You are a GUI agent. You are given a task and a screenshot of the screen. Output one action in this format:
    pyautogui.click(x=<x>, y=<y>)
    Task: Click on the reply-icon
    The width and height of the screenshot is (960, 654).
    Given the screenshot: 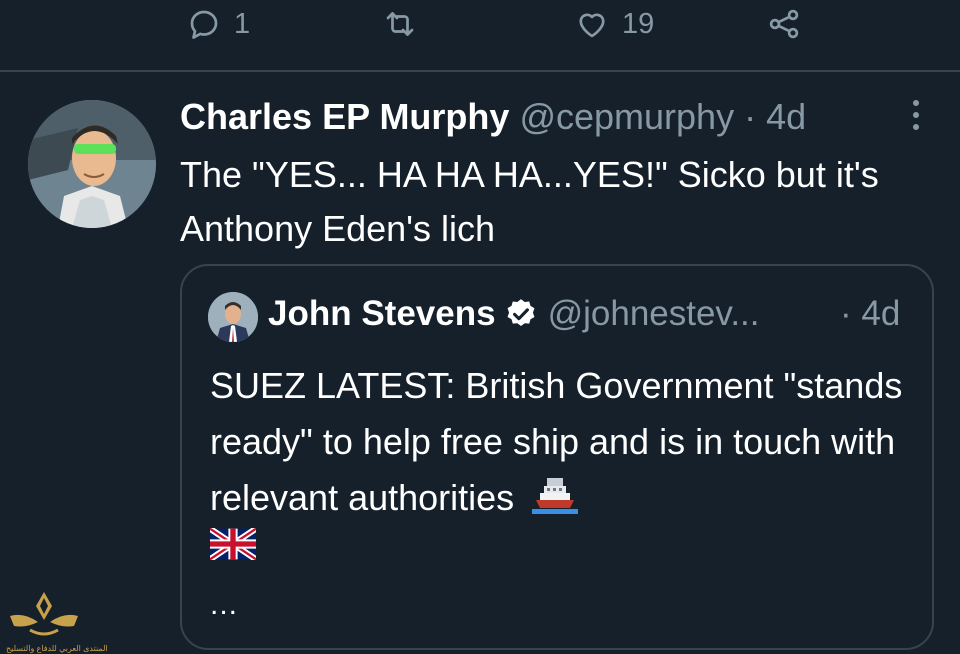 What is the action you would take?
    pyautogui.click(x=204, y=24)
    